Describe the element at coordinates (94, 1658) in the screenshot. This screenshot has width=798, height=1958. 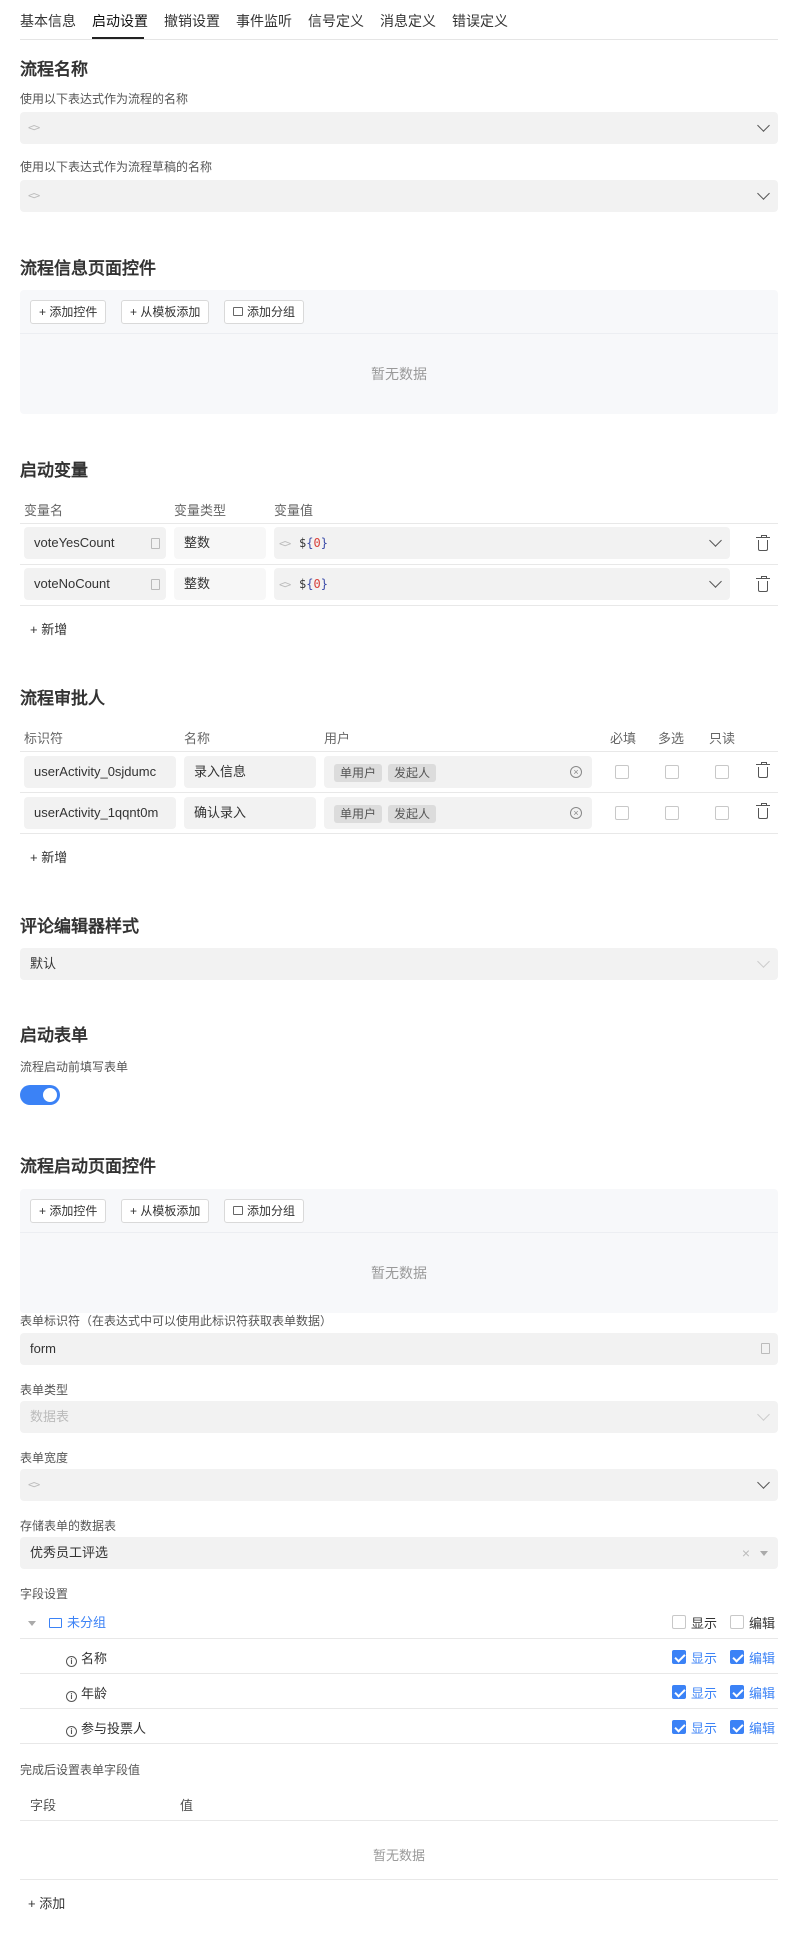
I see `field-name: 名称` at that location.